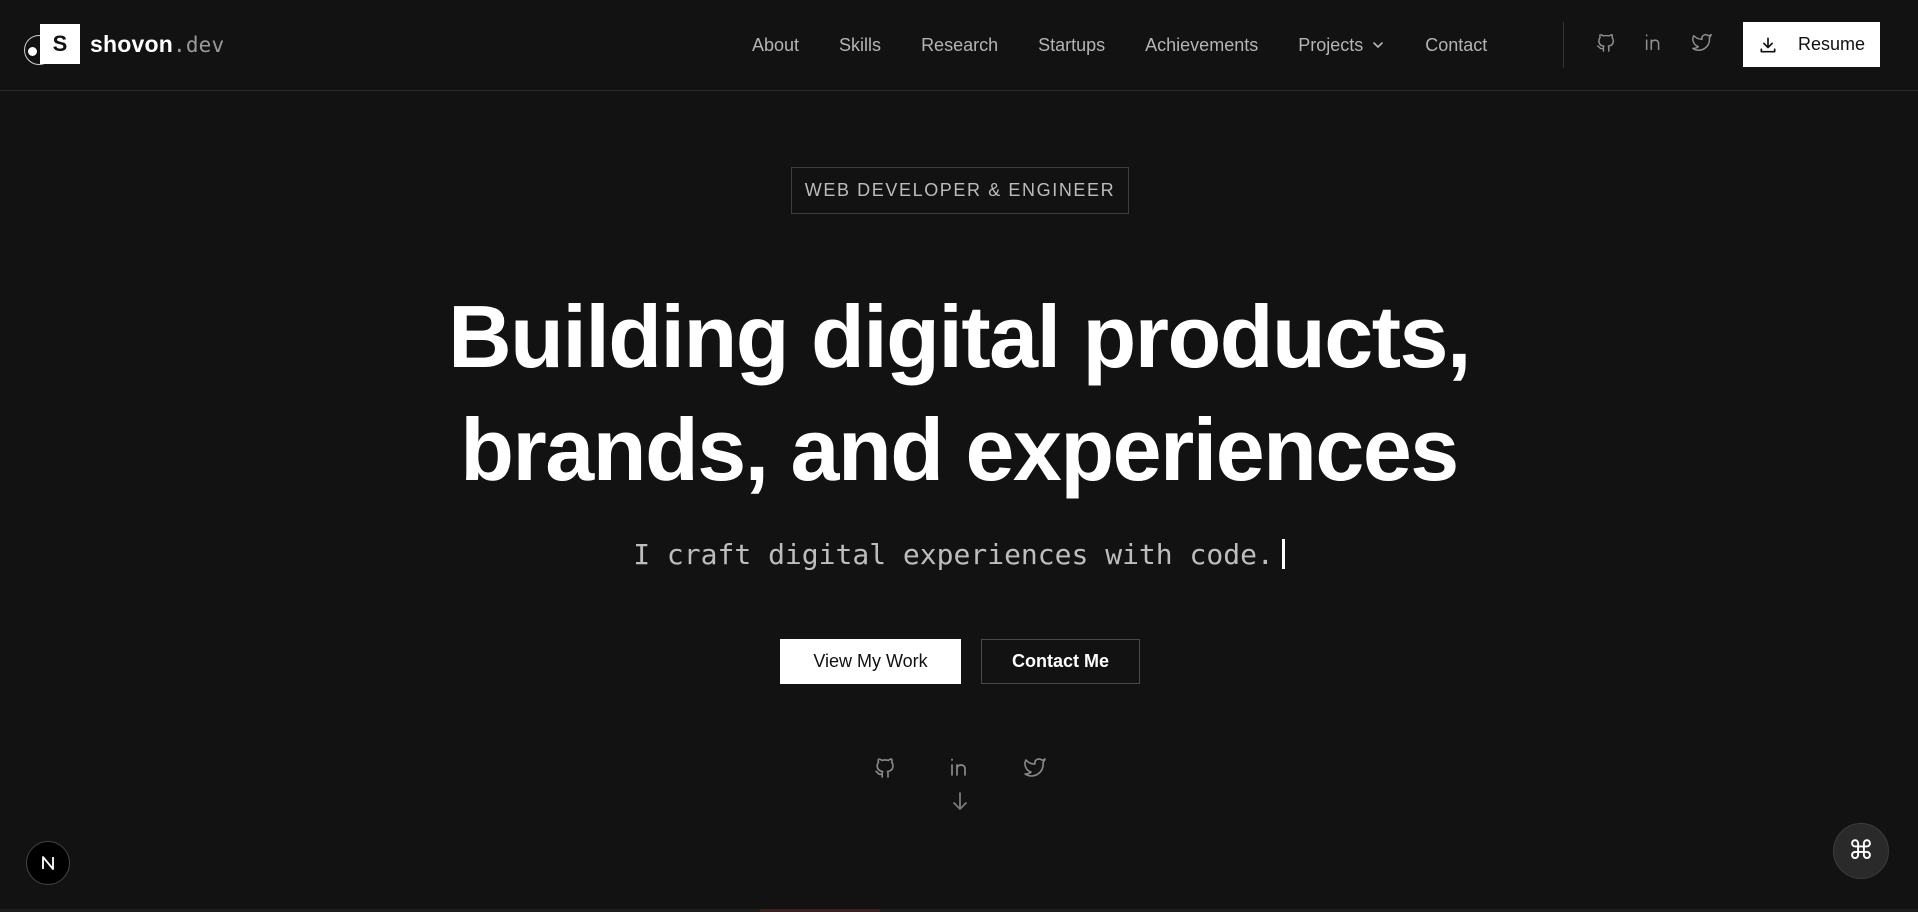 This screenshot has height=912, width=1918. What do you see at coordinates (1283, 554) in the screenshot?
I see `text-caret` at bounding box center [1283, 554].